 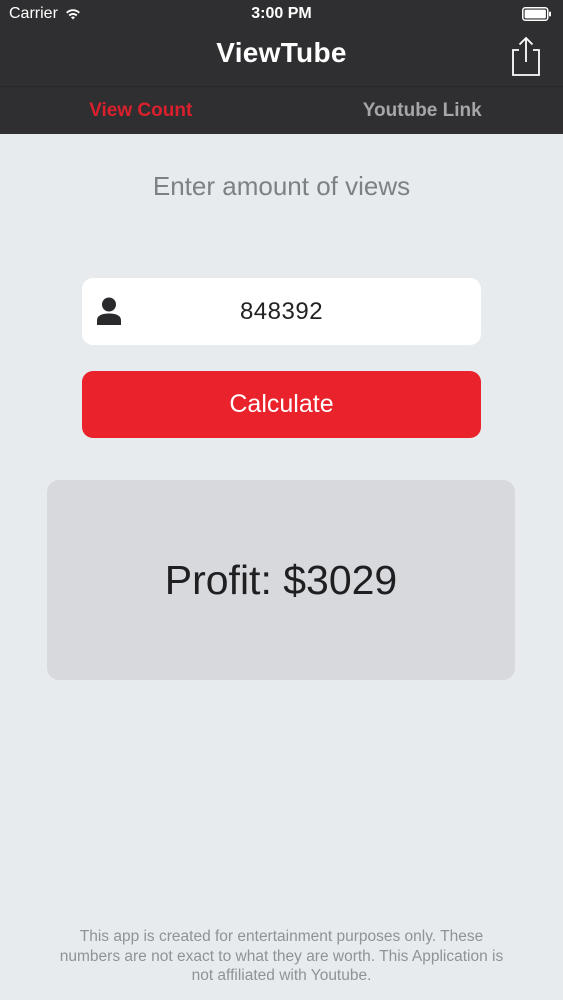 I want to click on segmented-tabs: View Count Youtube Link, so click(x=281, y=110).